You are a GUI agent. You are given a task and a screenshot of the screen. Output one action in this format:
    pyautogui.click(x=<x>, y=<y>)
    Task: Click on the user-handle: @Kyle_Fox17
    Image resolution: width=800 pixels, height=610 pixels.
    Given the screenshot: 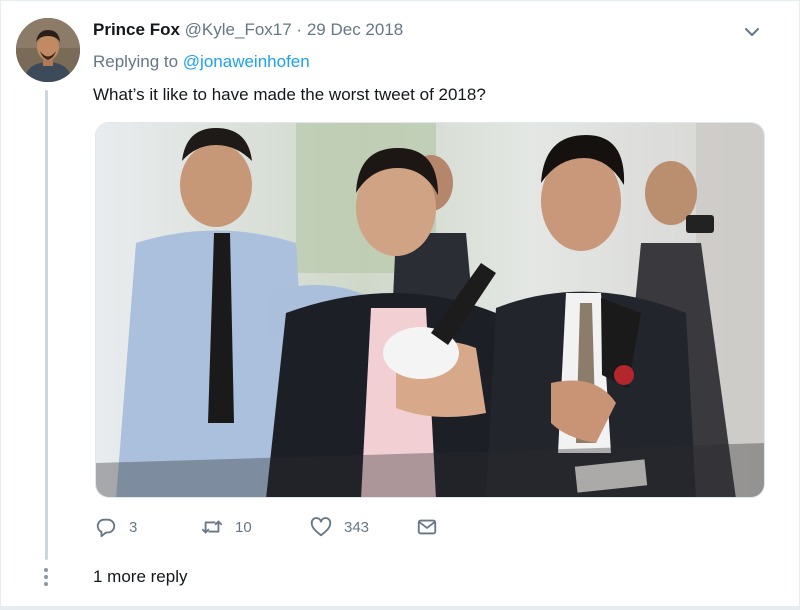 What is the action you would take?
    pyautogui.click(x=238, y=29)
    